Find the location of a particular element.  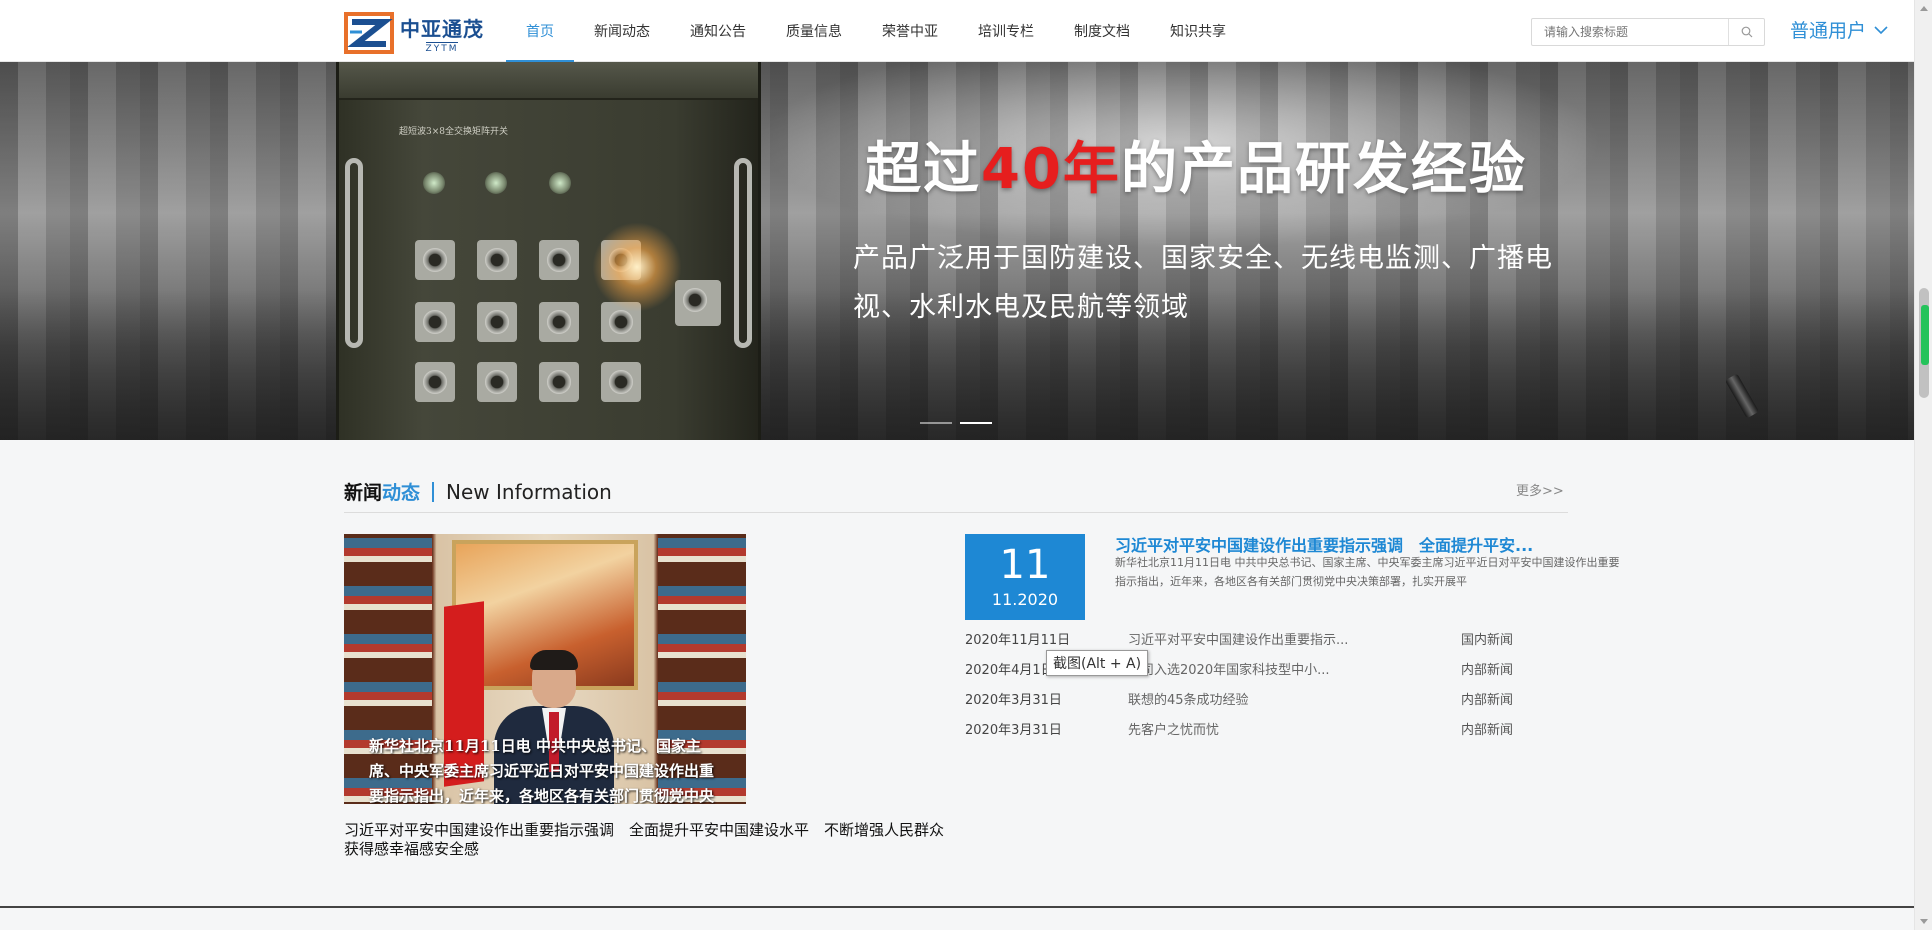

site-logo: 中亚通茂 ZYTM is located at coordinates (414, 33).